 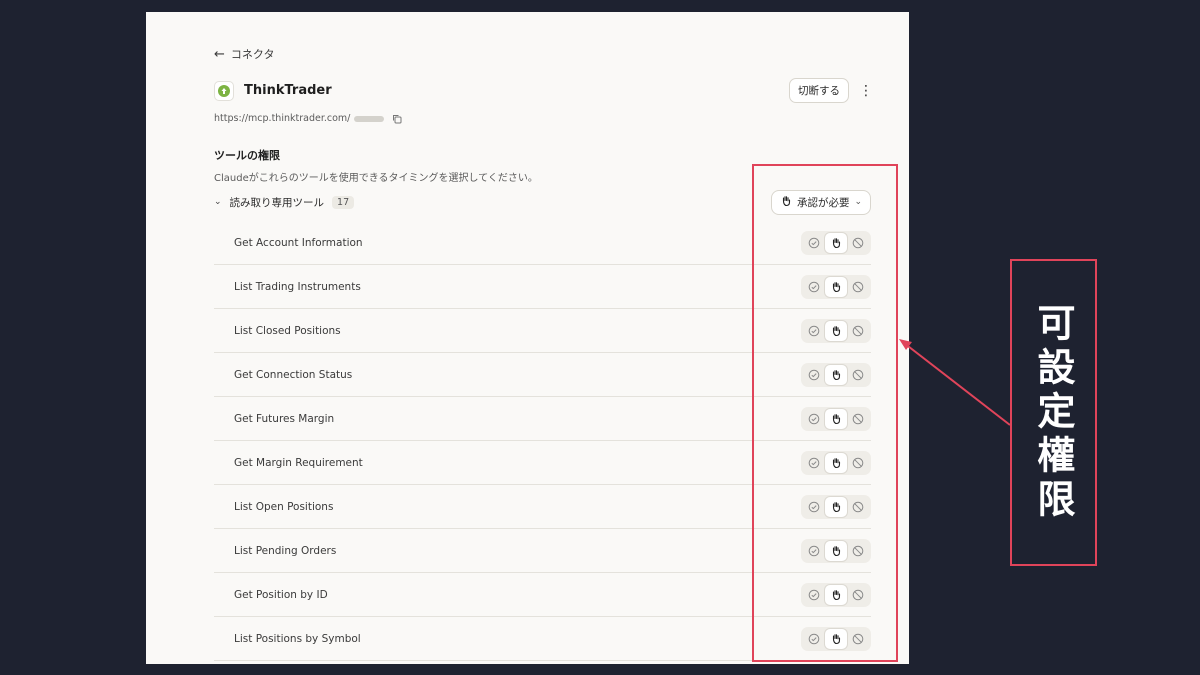 What do you see at coordinates (284, 418) in the screenshot?
I see `tool-name: Get Futures Margin` at bounding box center [284, 418].